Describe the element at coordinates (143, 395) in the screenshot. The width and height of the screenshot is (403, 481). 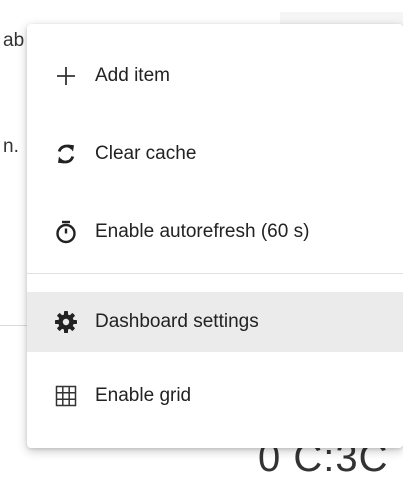
I see `menu-item-label: Enable grid` at that location.